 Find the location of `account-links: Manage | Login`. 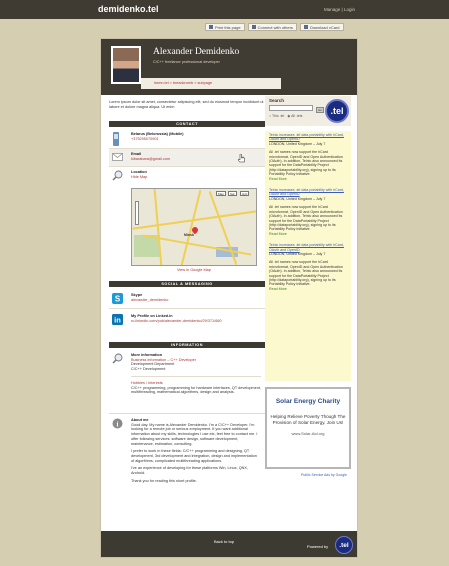

account-links: Manage | Login is located at coordinates (339, 9).